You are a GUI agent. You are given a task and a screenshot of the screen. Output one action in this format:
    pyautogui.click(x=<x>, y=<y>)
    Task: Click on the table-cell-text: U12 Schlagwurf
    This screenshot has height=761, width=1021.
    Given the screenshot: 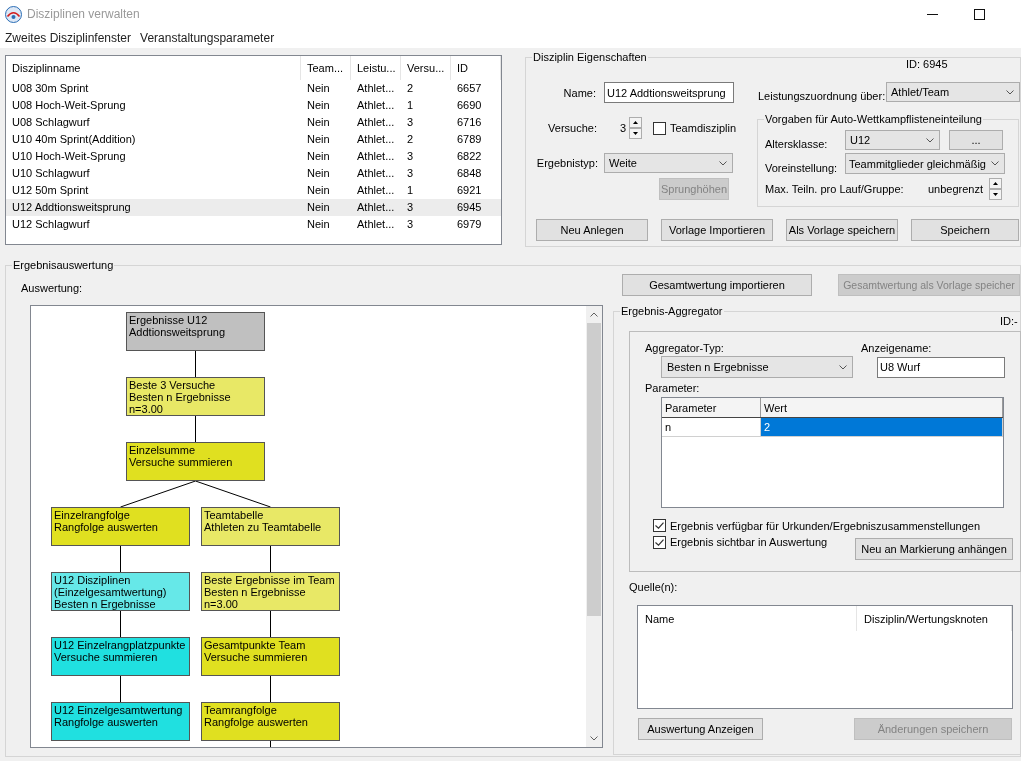 What is the action you would take?
    pyautogui.click(x=51, y=224)
    